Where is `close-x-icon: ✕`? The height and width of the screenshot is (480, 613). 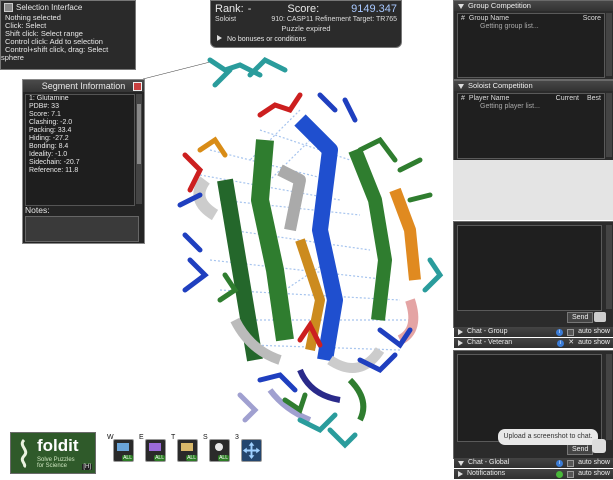
close-x-icon: ✕ is located at coordinates (571, 343).